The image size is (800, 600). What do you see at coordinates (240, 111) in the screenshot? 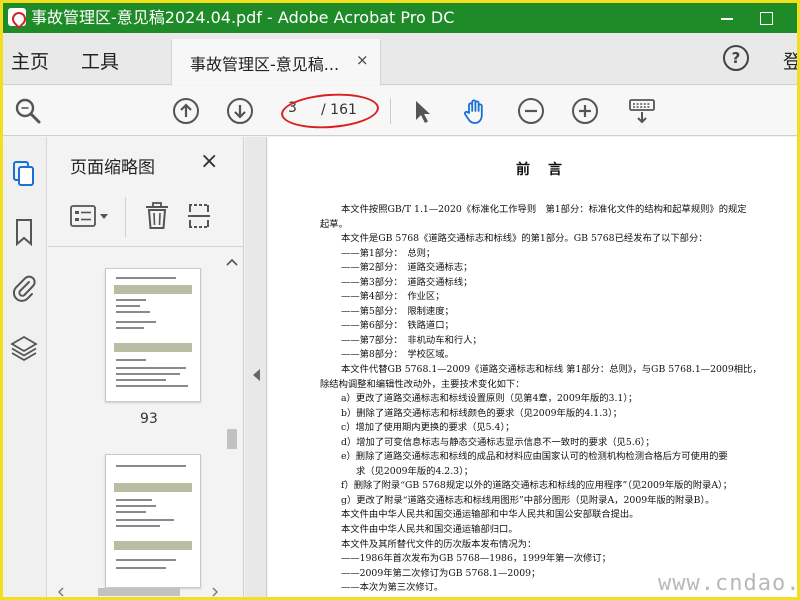
I see `arrow-down-circle-icon` at bounding box center [240, 111].